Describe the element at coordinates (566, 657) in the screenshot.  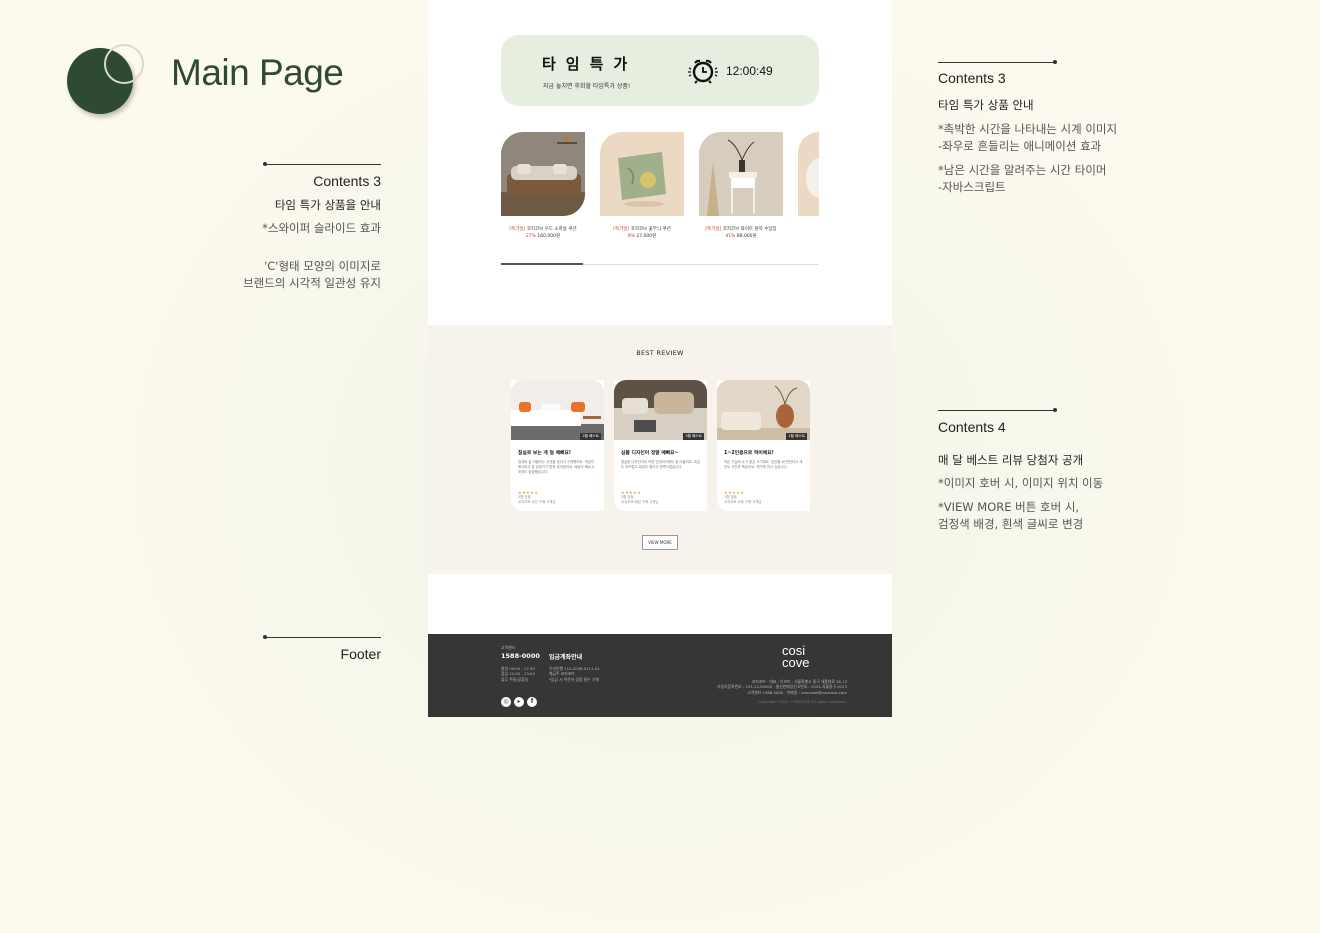
I see `footer-bank-title: 입금계좌안내` at that location.